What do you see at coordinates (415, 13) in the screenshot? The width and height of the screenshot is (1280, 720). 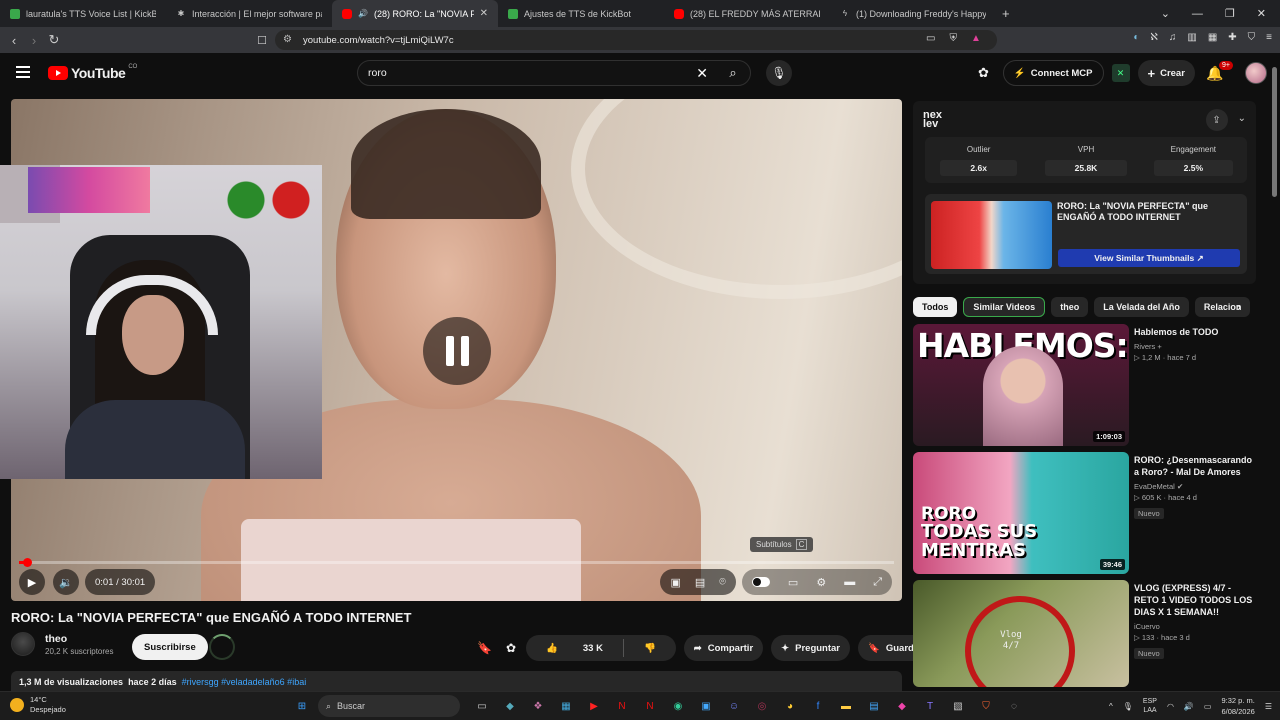 I see `browser-tab-active: 🔊(28) RORO: La "NOVIA PERFEC✕` at bounding box center [415, 13].